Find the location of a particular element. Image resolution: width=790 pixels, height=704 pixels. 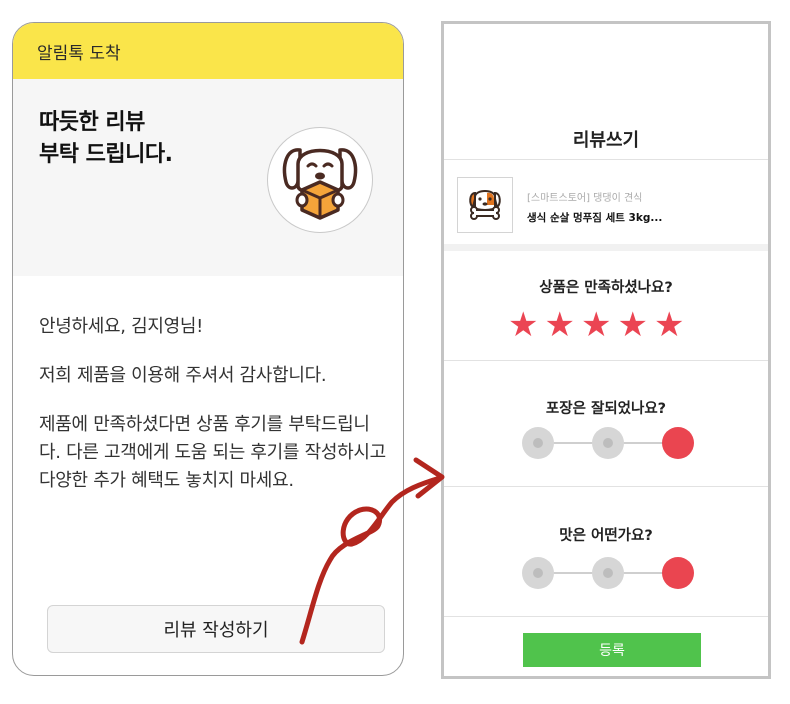

card-title-line1: 따듯한 리뷰 is located at coordinates (92, 122).